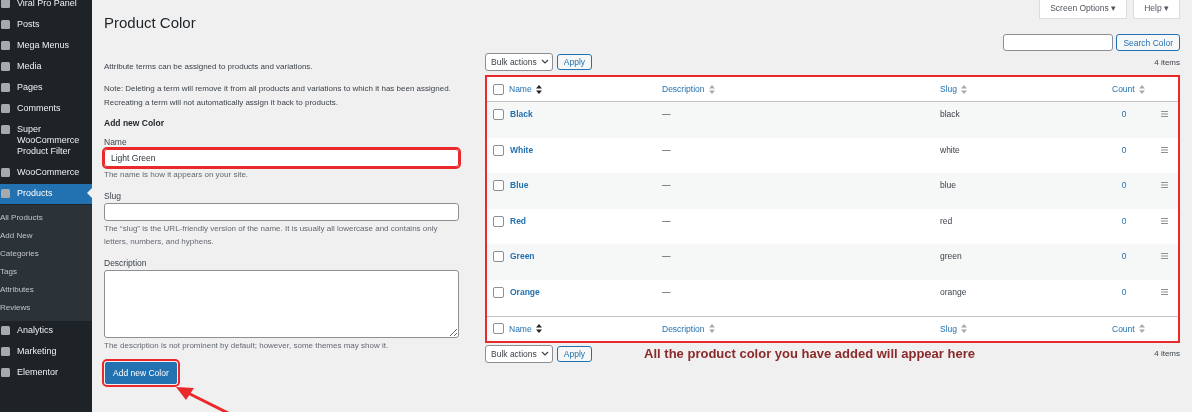  Describe the element at coordinates (278, 96) in the screenshot. I see `note-text: Note: Deleting a term will remove it from all products and variations to which it has been assigned. Recreating a term will not automatically assign it back to products.` at that location.